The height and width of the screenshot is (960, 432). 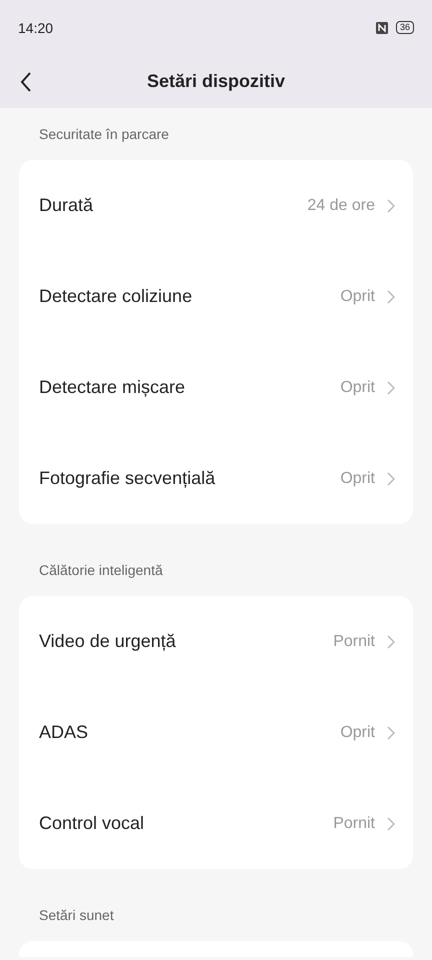 I want to click on page-title: Setări dispozitiv, so click(x=216, y=81).